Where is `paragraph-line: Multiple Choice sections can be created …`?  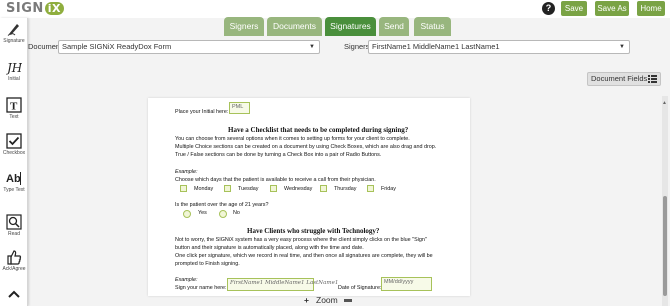
paragraph-line: Multiple Choice sections can be created … is located at coordinates (306, 147).